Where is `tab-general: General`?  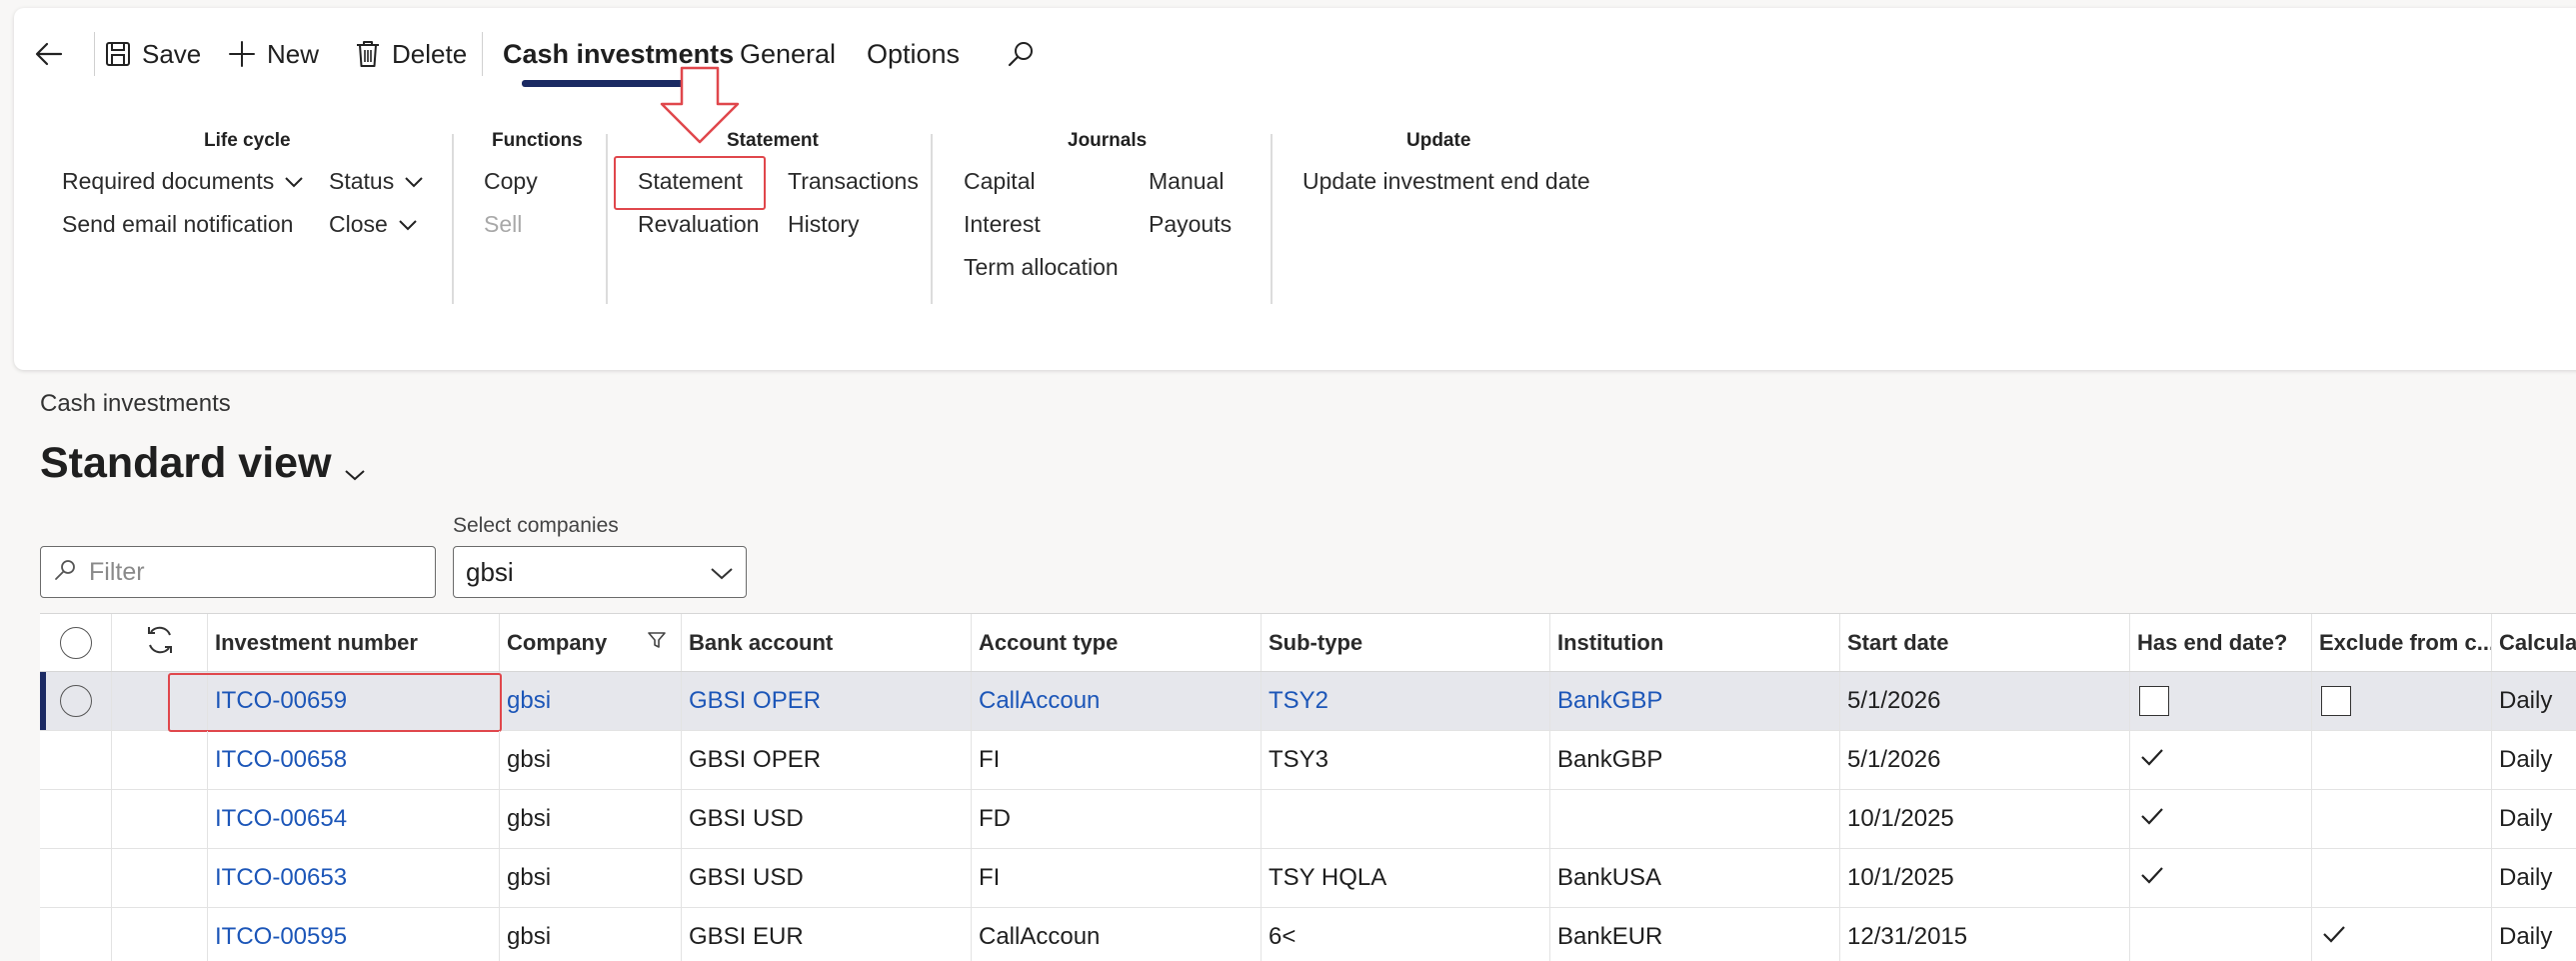 tab-general: General is located at coordinates (788, 54).